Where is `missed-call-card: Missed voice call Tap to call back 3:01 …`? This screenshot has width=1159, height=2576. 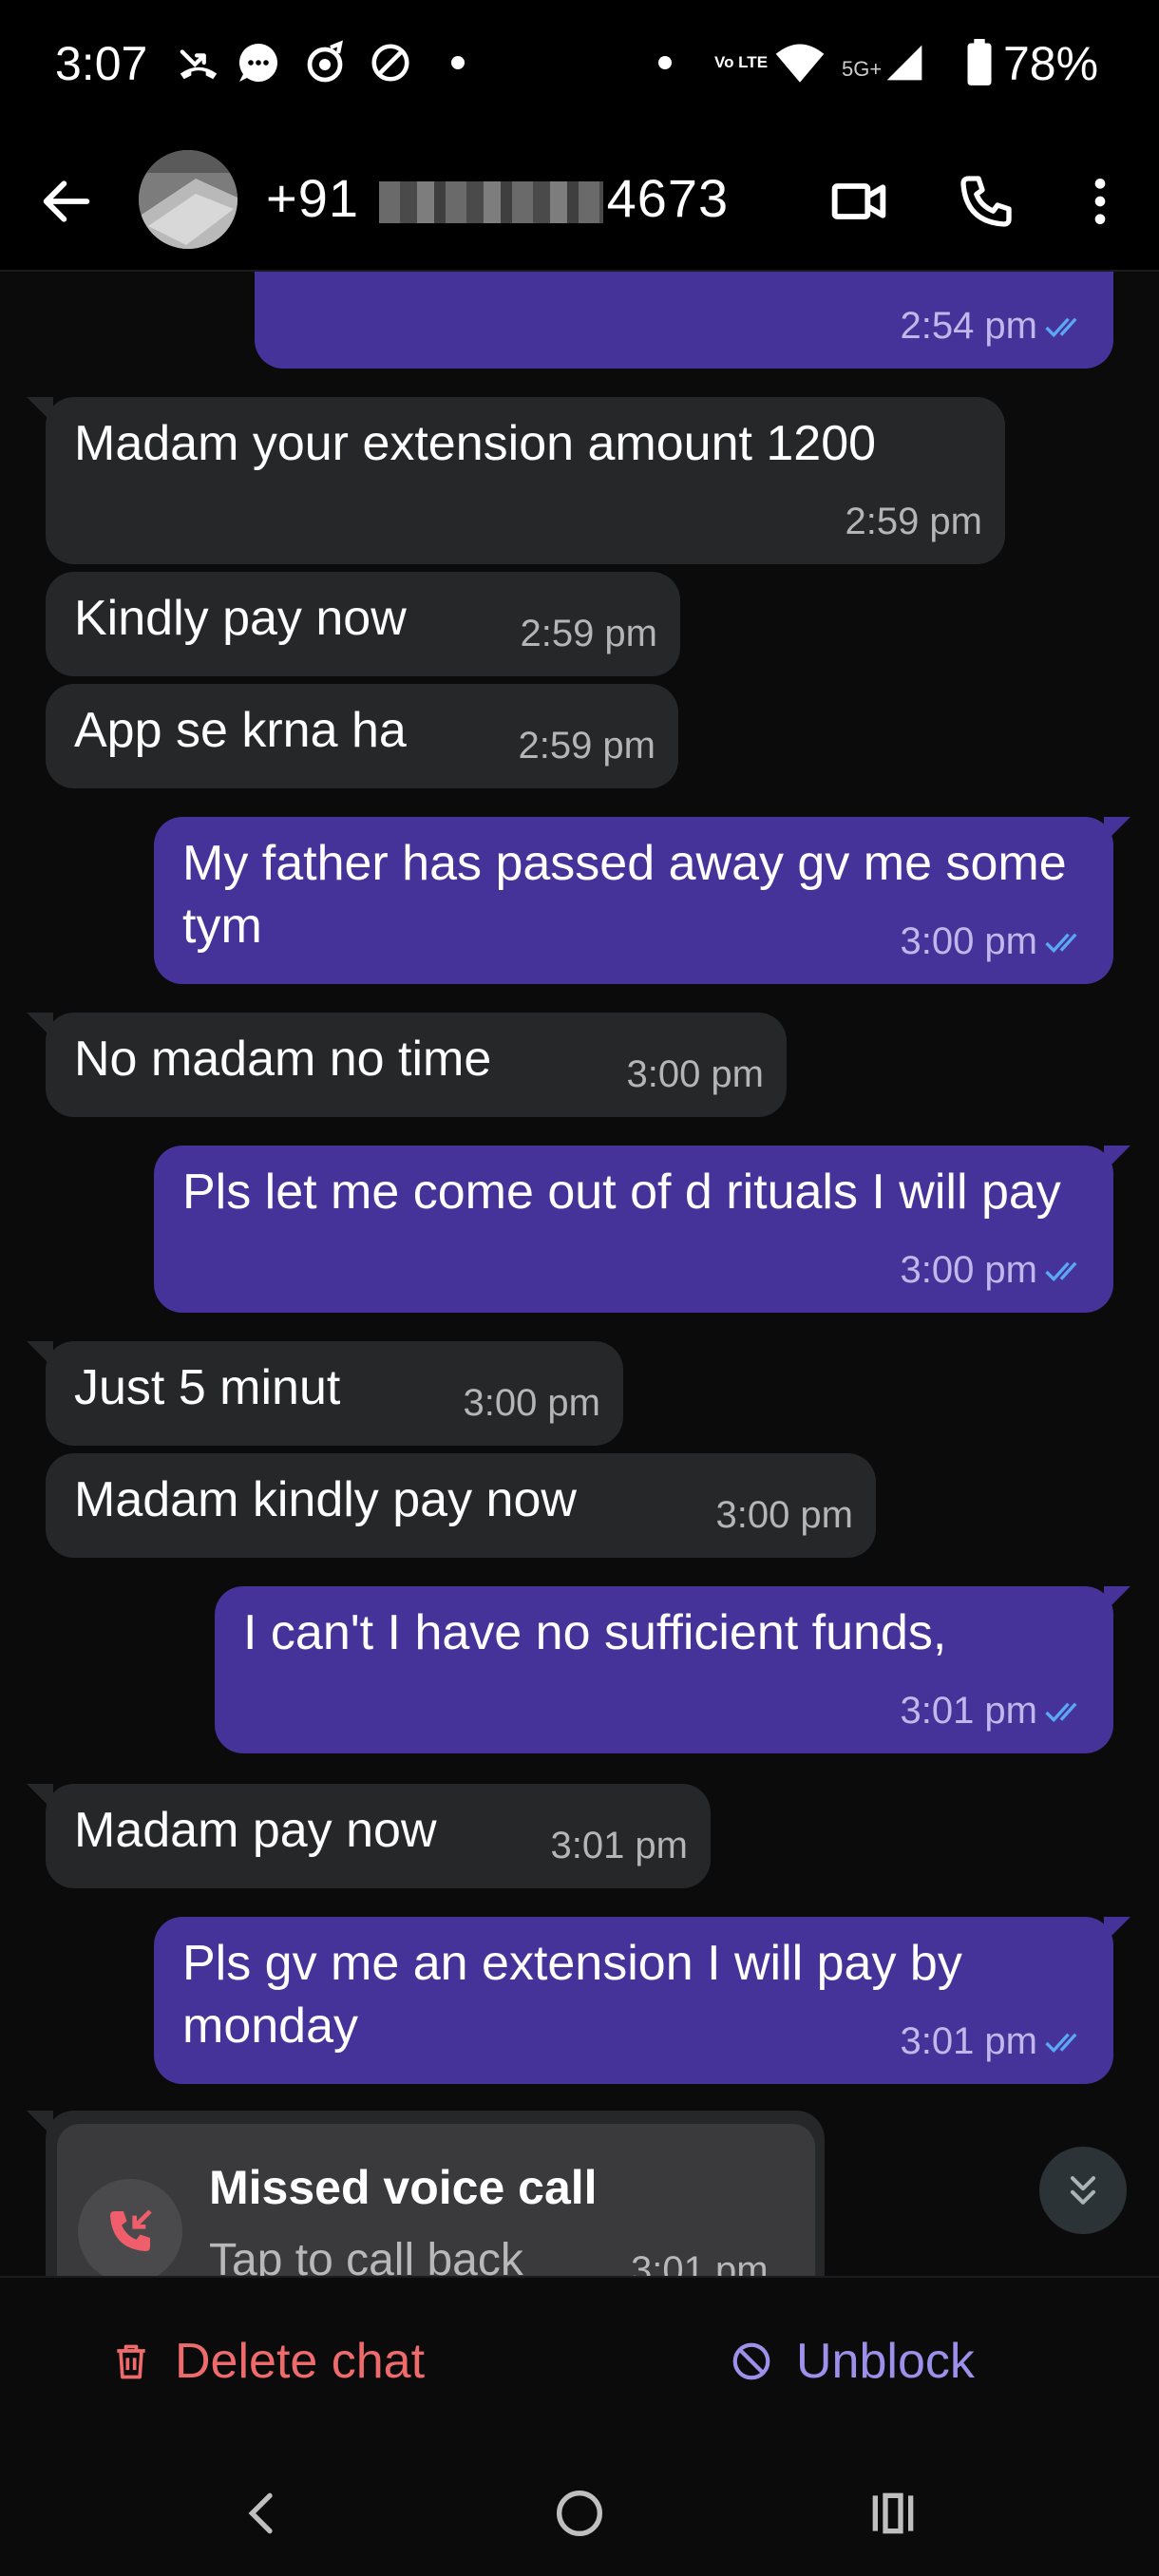 missed-call-card: Missed voice call Tap to call back 3:01 … is located at coordinates (436, 2200).